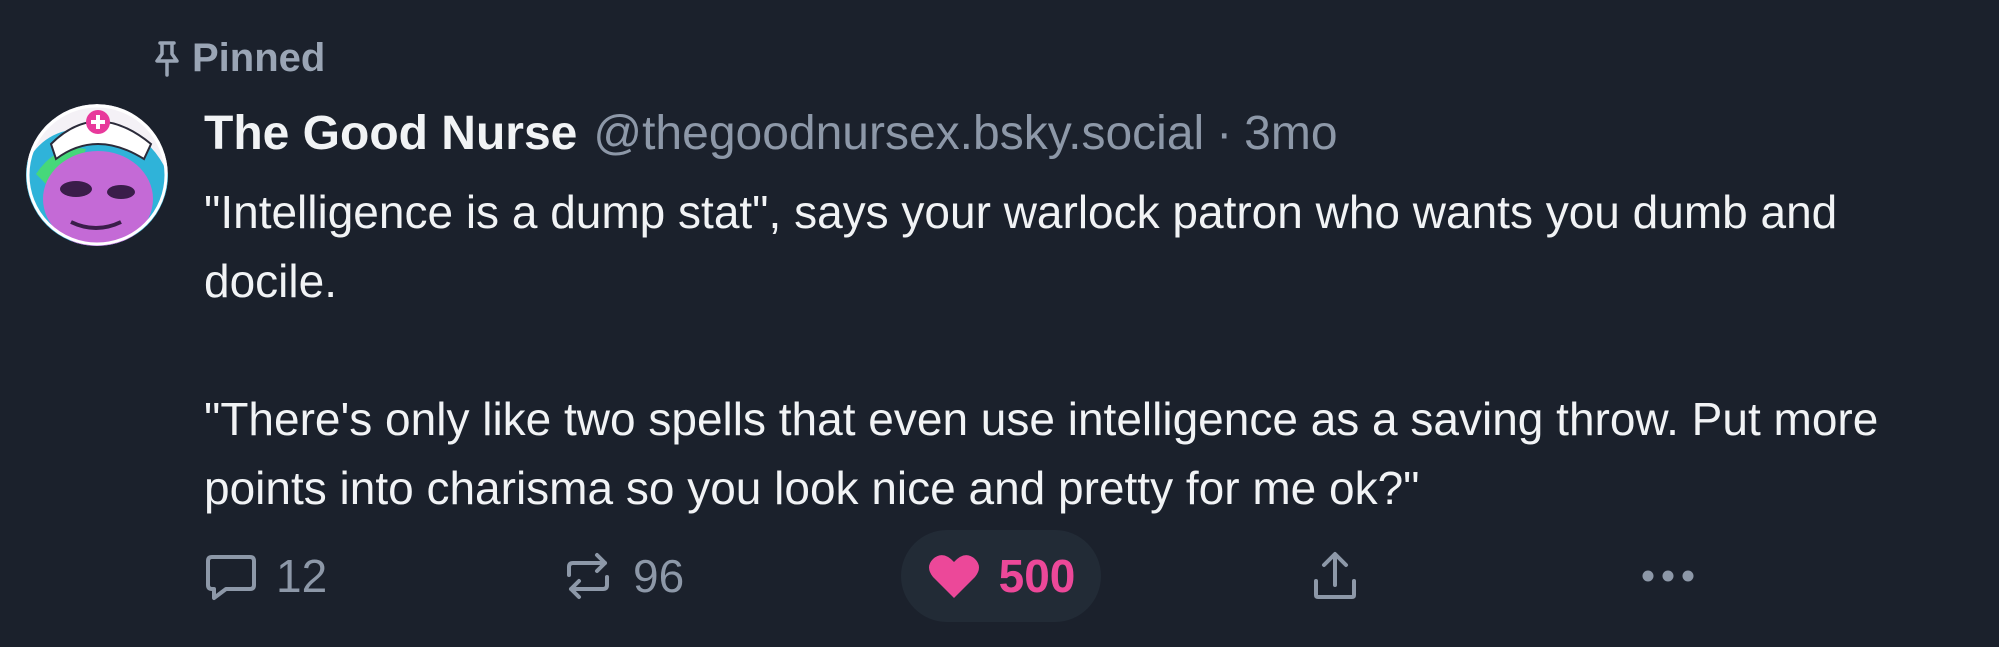 The width and height of the screenshot is (1999, 647). I want to click on reply-count: 12, so click(302, 576).